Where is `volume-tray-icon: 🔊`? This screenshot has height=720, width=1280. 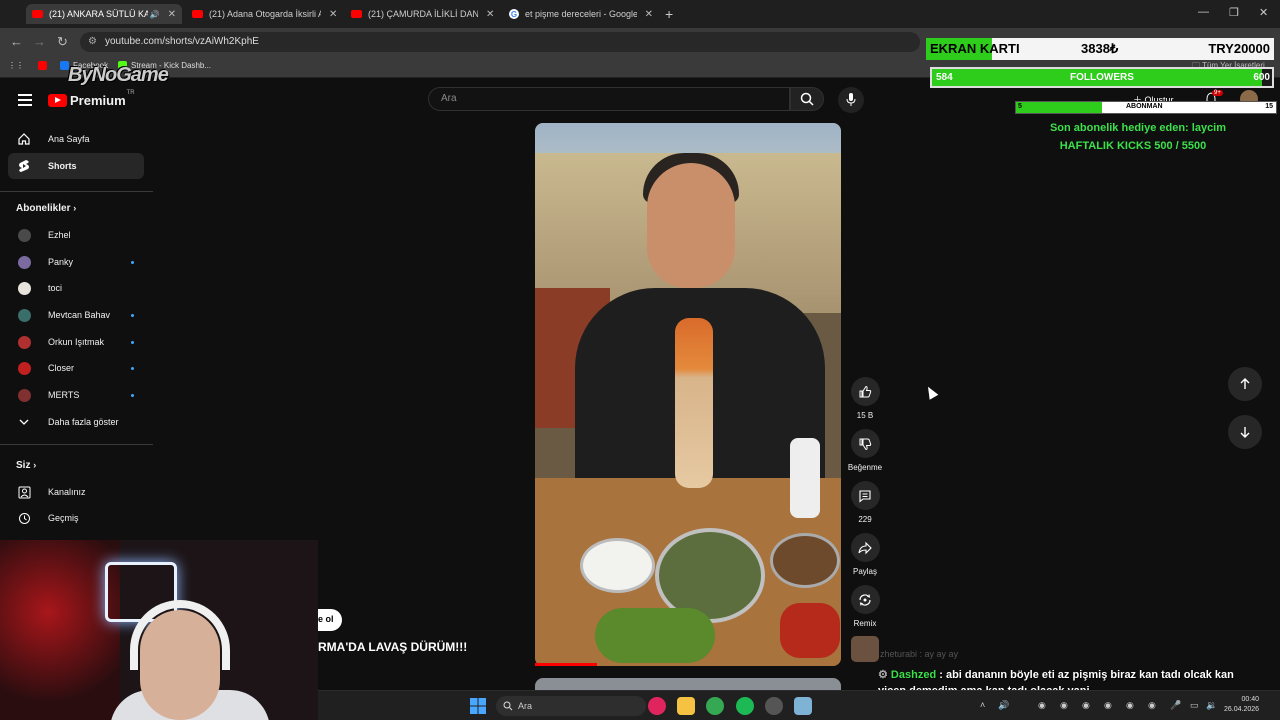 volume-tray-icon: 🔊 is located at coordinates (1003, 705).